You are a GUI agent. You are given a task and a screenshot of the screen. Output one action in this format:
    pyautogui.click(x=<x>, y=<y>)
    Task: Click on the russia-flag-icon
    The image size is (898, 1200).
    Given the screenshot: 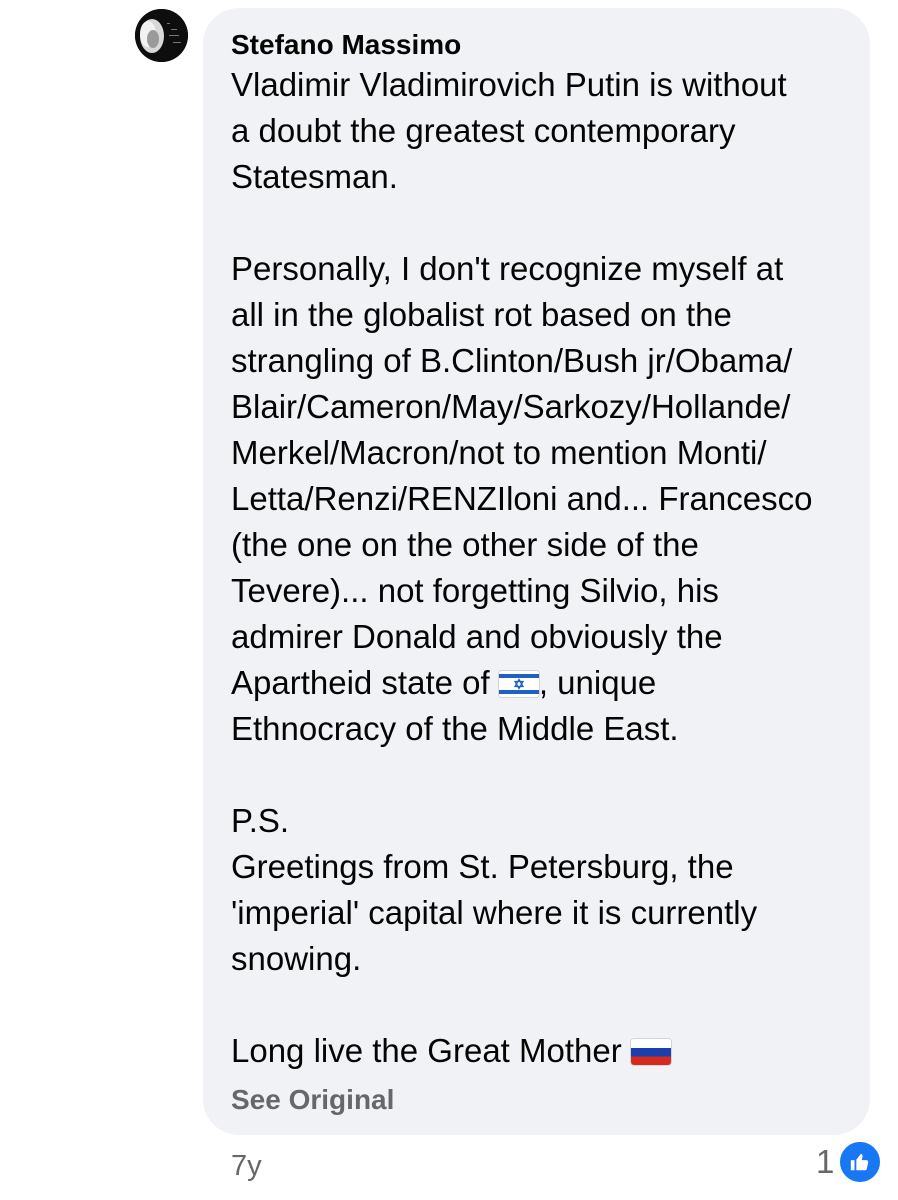 What is the action you would take?
    pyautogui.click(x=650, y=1052)
    